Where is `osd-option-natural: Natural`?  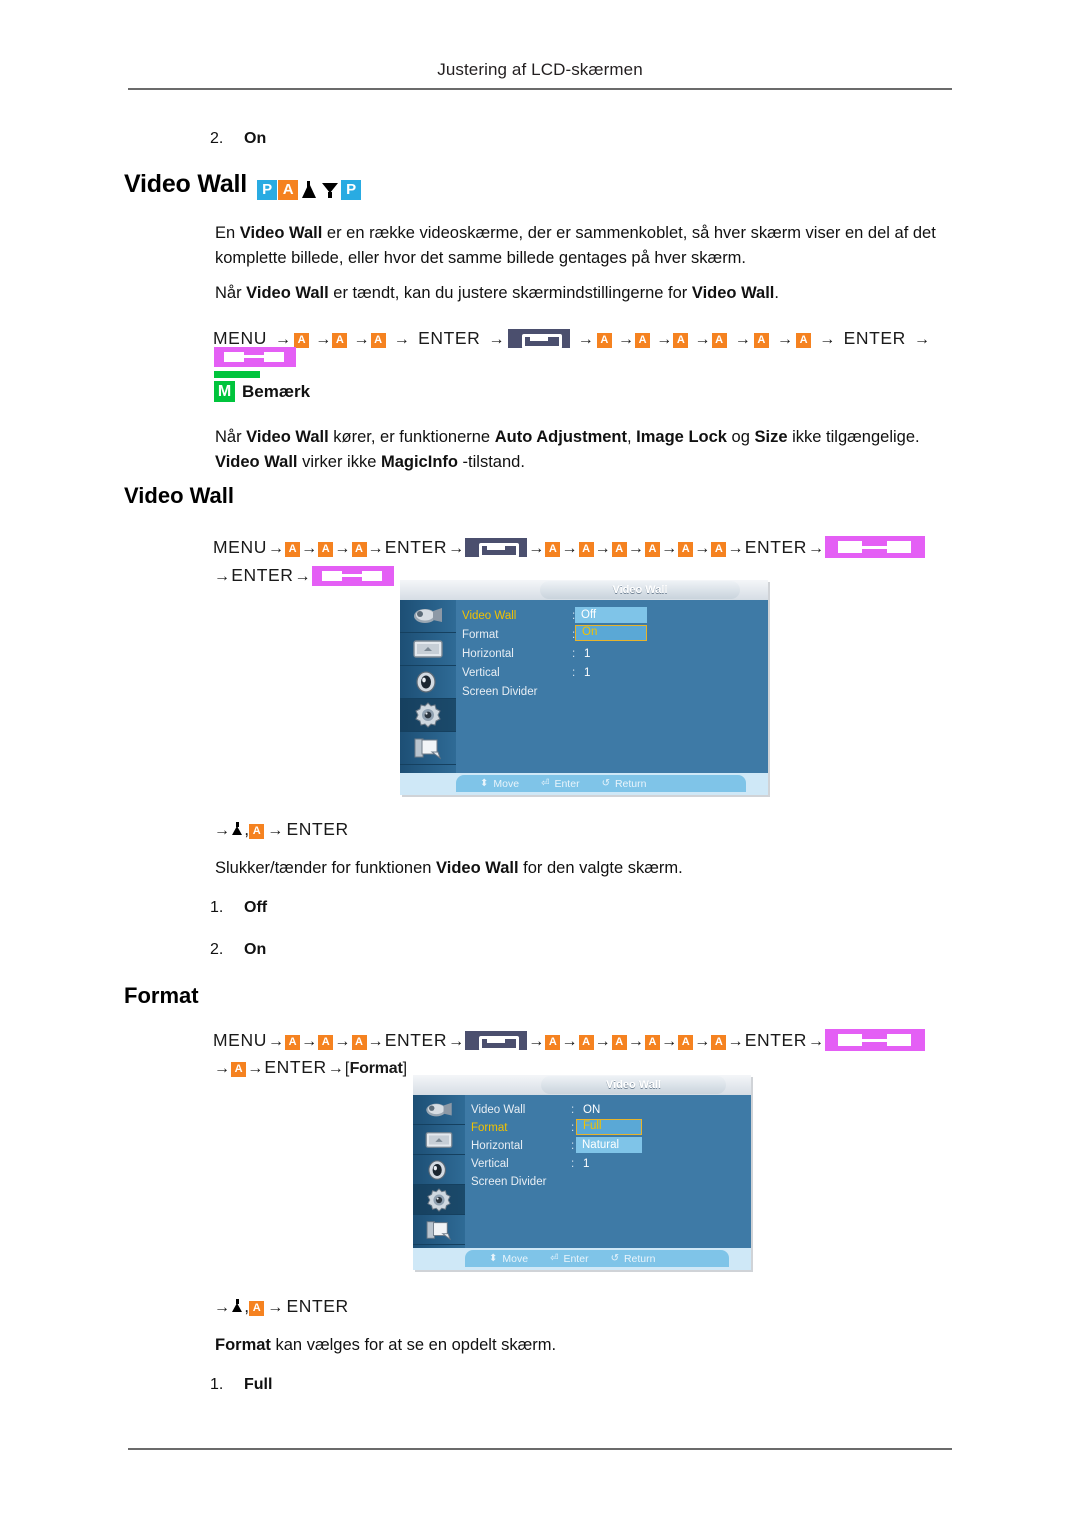 osd-option-natural: Natural is located at coordinates (609, 1145).